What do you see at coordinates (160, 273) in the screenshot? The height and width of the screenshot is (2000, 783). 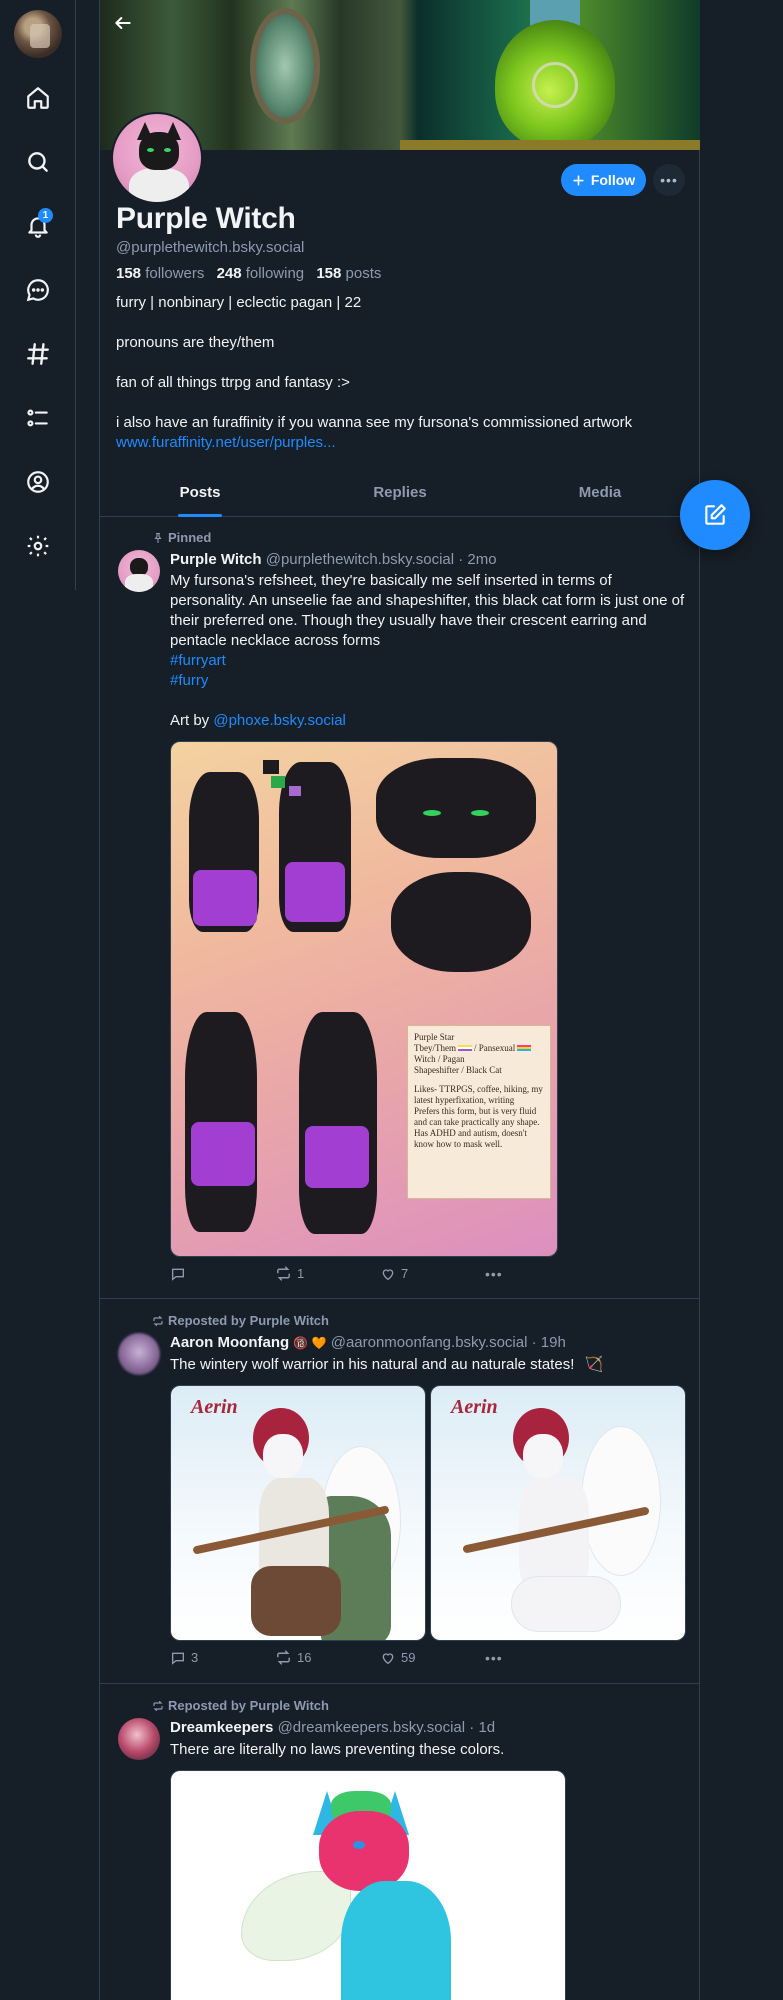 I see `followers-stat: 158 followers` at bounding box center [160, 273].